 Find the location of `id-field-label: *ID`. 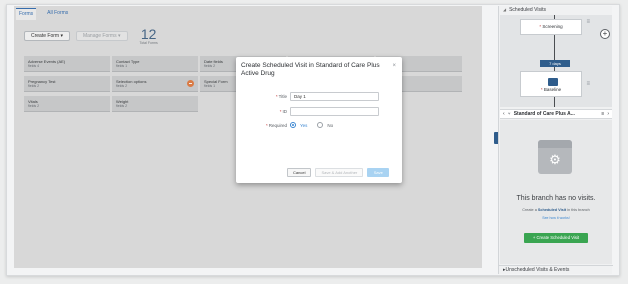

id-field-label: *ID is located at coordinates (263, 111).